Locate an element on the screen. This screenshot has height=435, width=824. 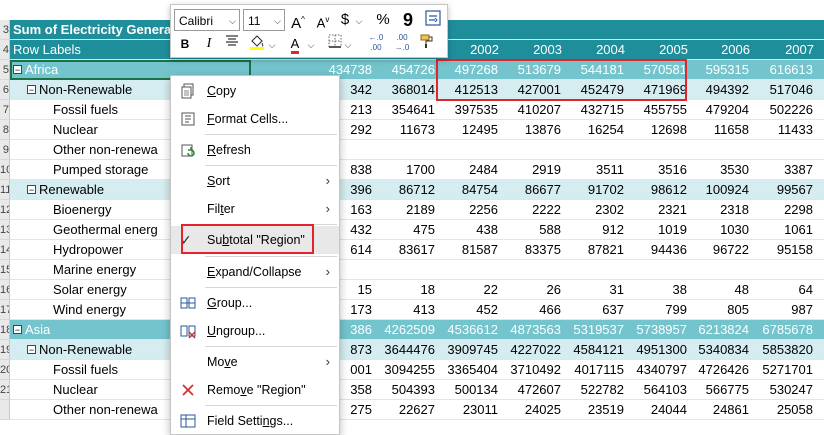
value-cell: 11433 is located at coordinates (782, 130).